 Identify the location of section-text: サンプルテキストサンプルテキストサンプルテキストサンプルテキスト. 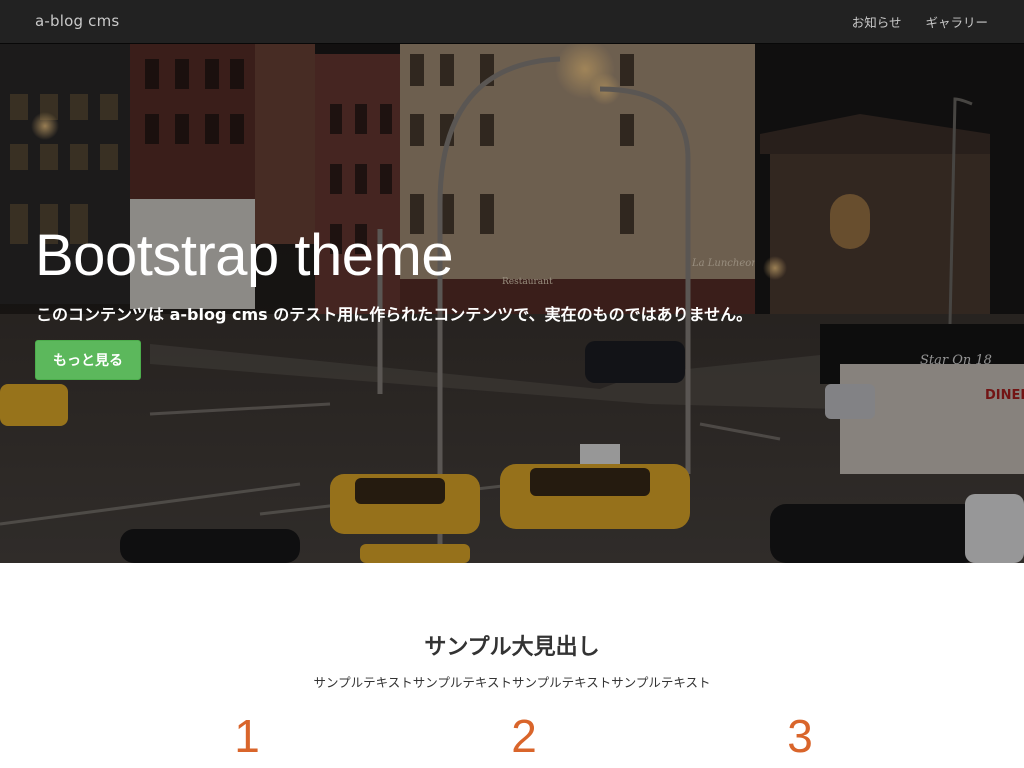
(512, 682).